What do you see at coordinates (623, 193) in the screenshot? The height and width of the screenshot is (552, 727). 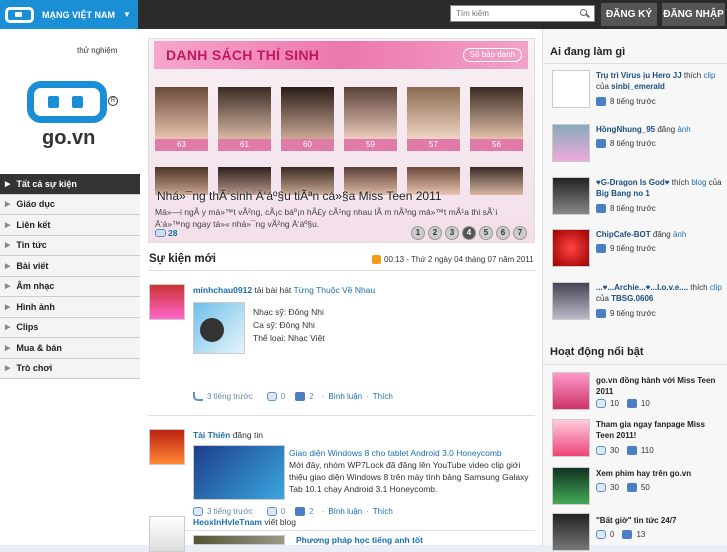 I see `activity-owner-link: Big Bang no 1` at bounding box center [623, 193].